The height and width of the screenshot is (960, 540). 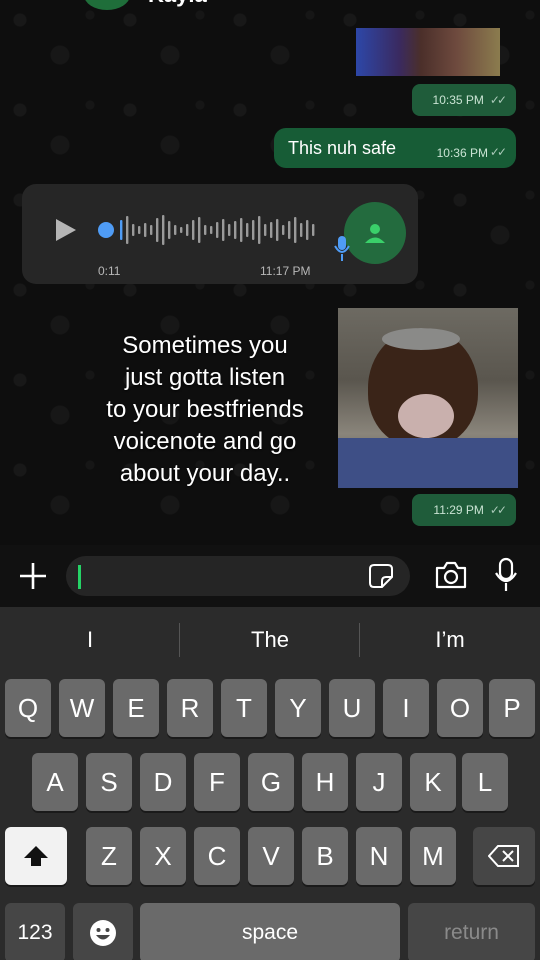 What do you see at coordinates (325, 782) in the screenshot?
I see `key-h: H` at bounding box center [325, 782].